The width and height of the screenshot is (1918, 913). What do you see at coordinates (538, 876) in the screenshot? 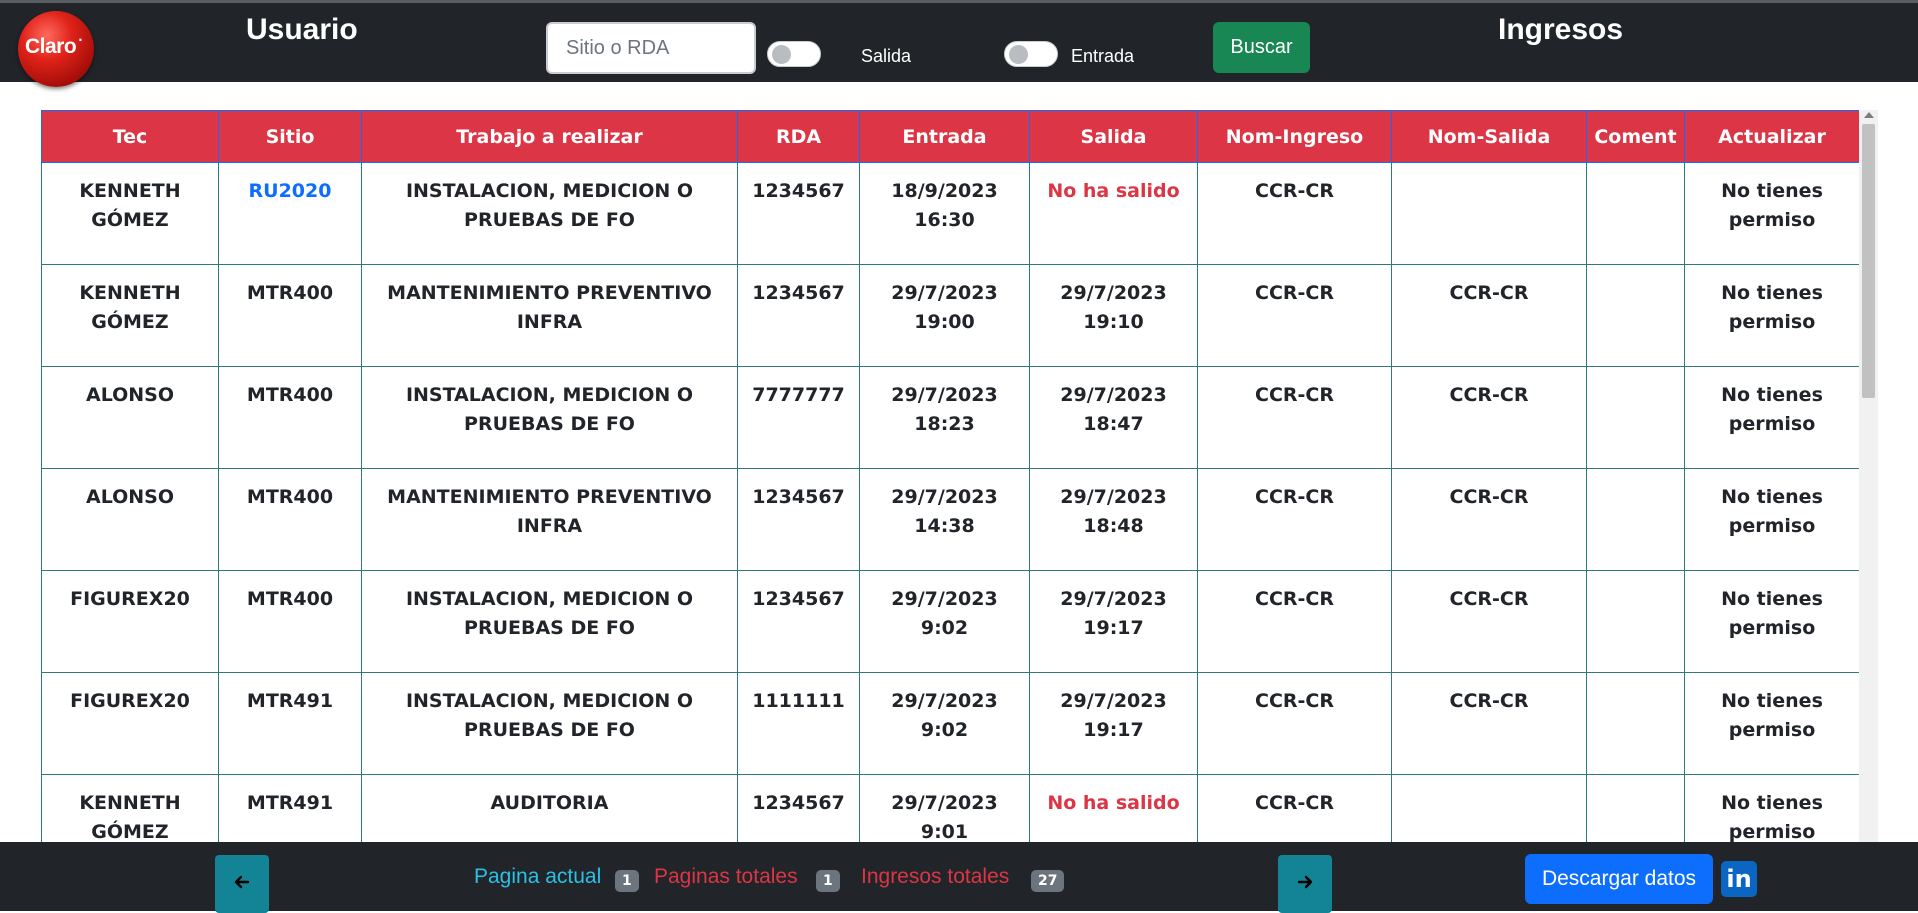
I see `pagina-actual-label: Pagina actual` at bounding box center [538, 876].